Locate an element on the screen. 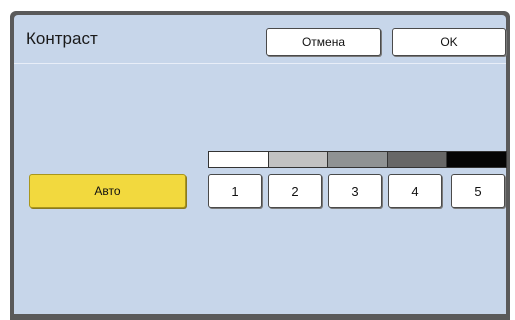 Image resolution: width=515 pixels, height=320 pixels. contrast-level-2-button: 2 is located at coordinates (295, 191).